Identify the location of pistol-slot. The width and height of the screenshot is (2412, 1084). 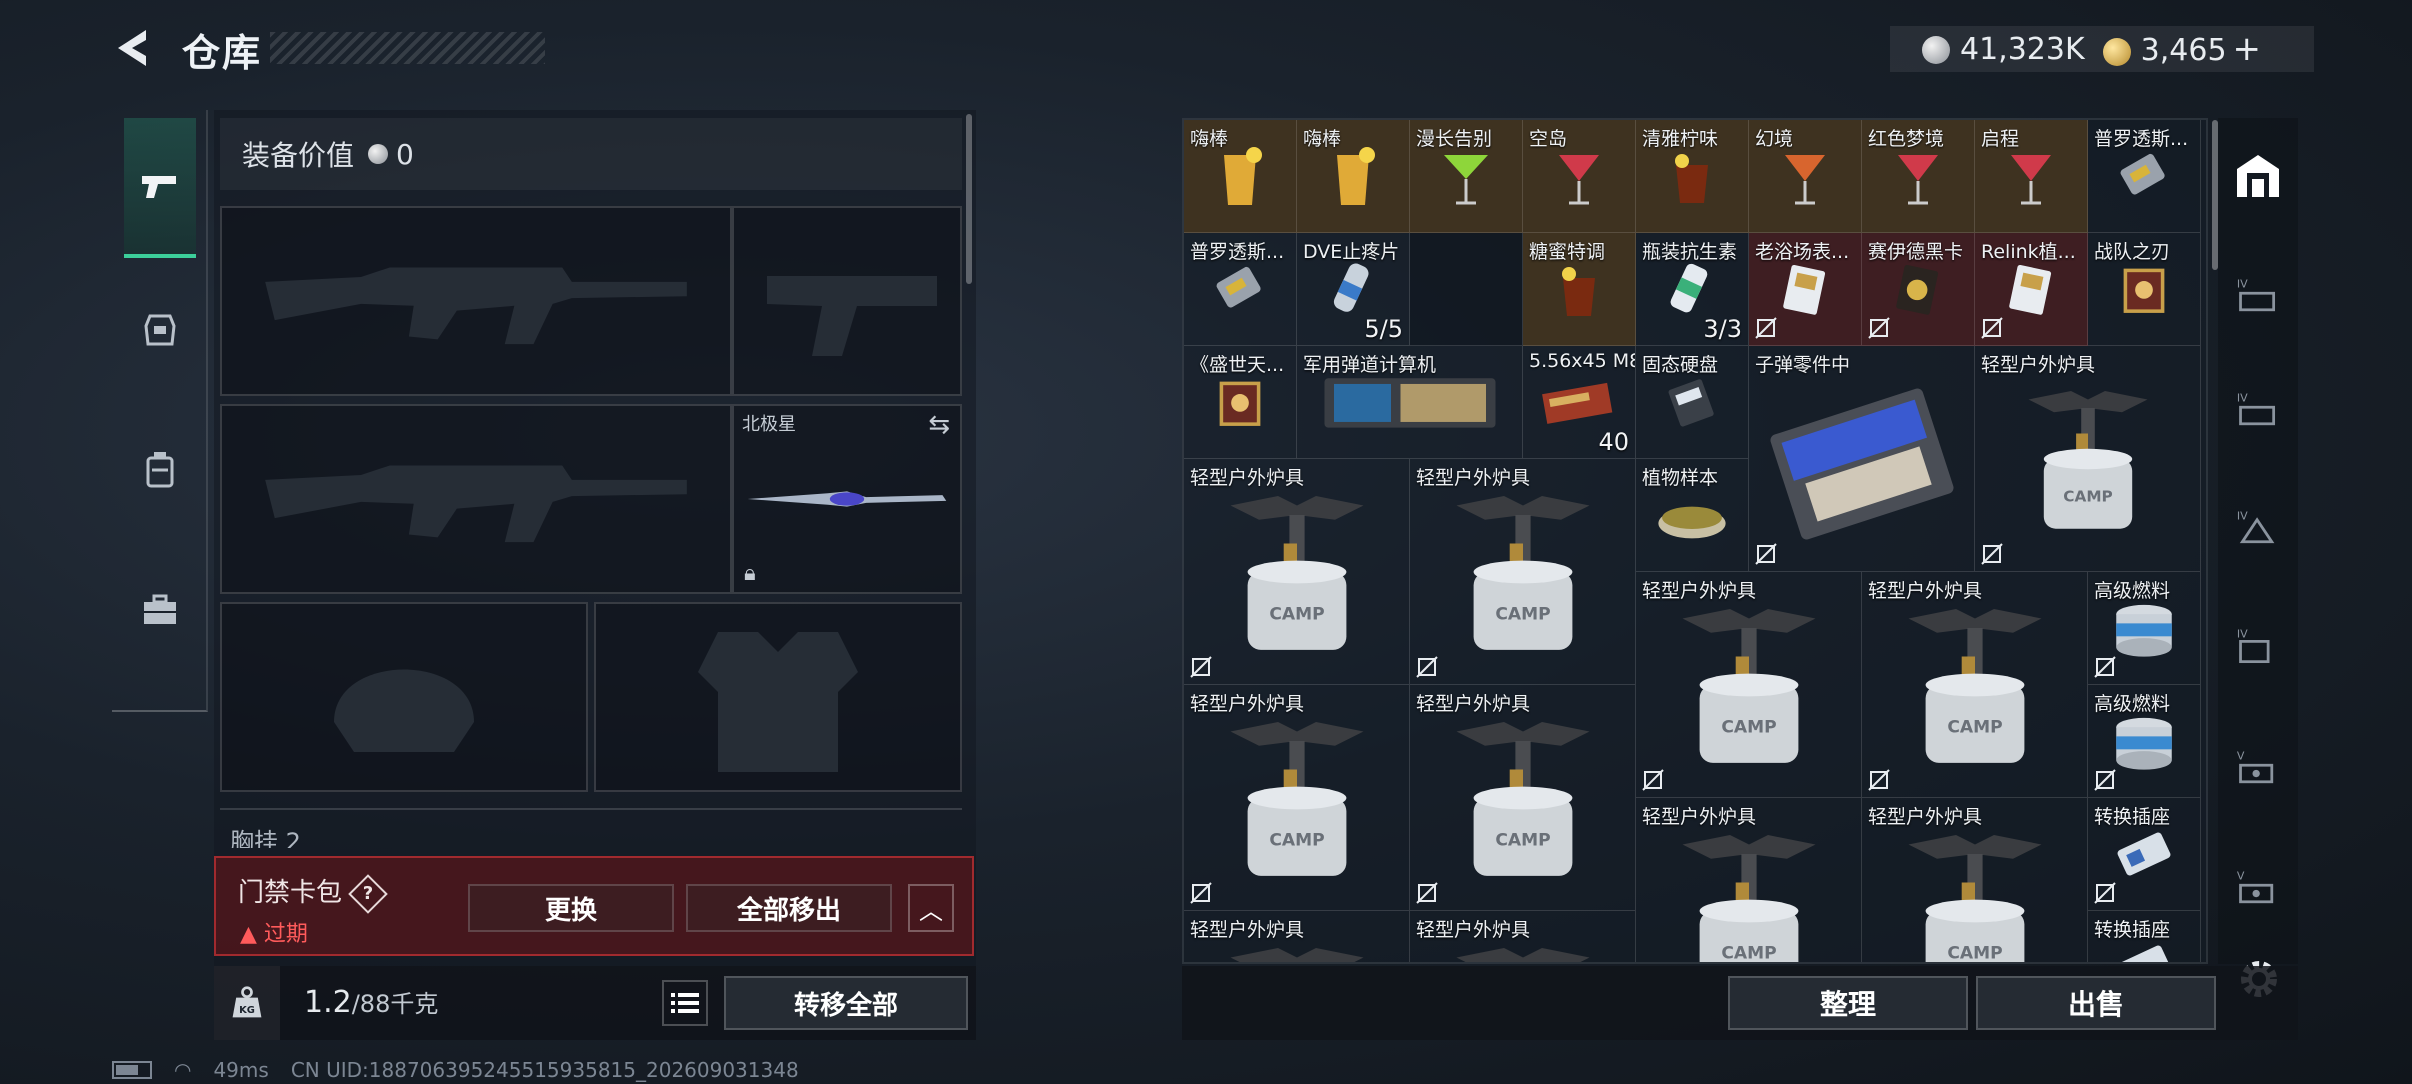
(847, 301).